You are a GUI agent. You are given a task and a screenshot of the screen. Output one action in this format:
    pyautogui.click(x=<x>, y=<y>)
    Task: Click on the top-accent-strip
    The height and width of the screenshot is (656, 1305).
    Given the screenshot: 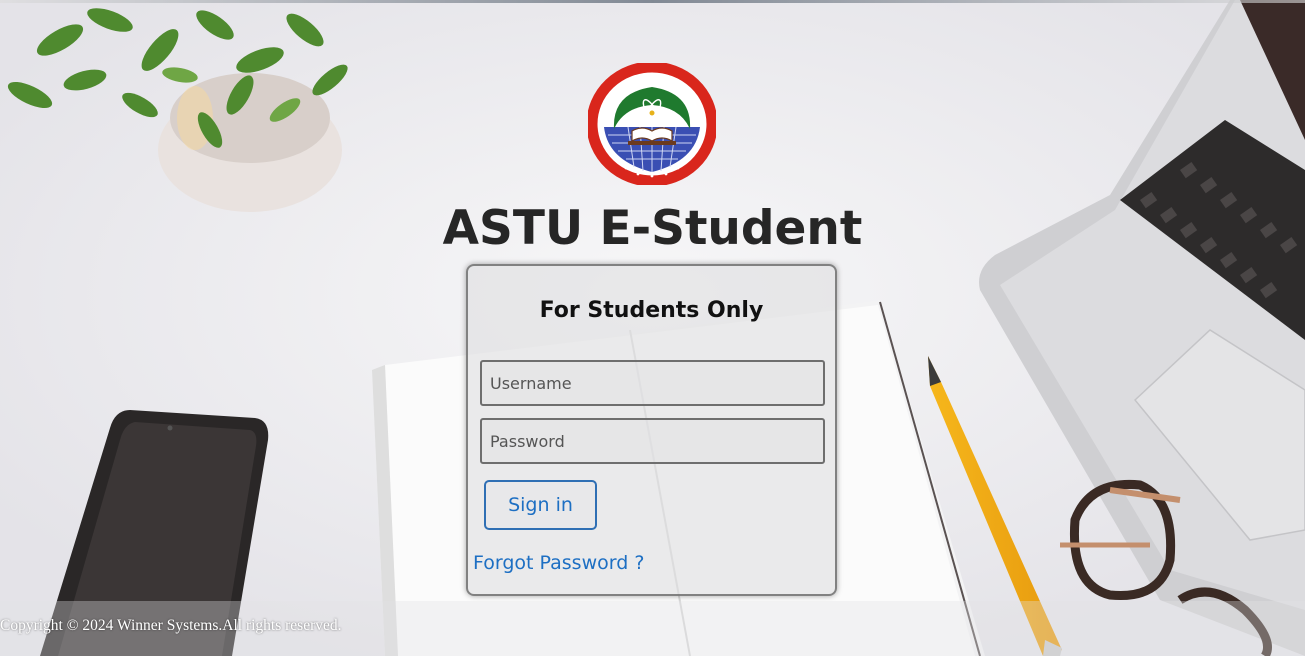 What is the action you would take?
    pyautogui.click(x=652, y=1)
    